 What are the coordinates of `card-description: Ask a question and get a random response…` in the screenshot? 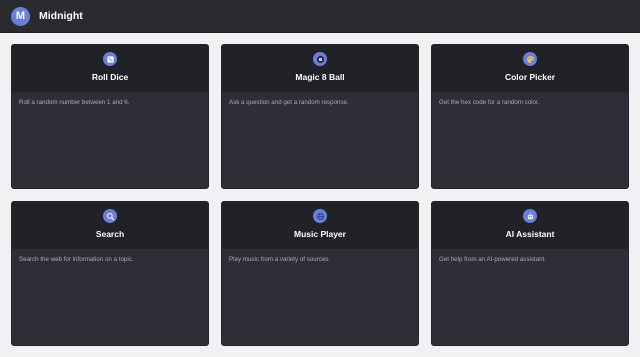 It's located at (289, 102).